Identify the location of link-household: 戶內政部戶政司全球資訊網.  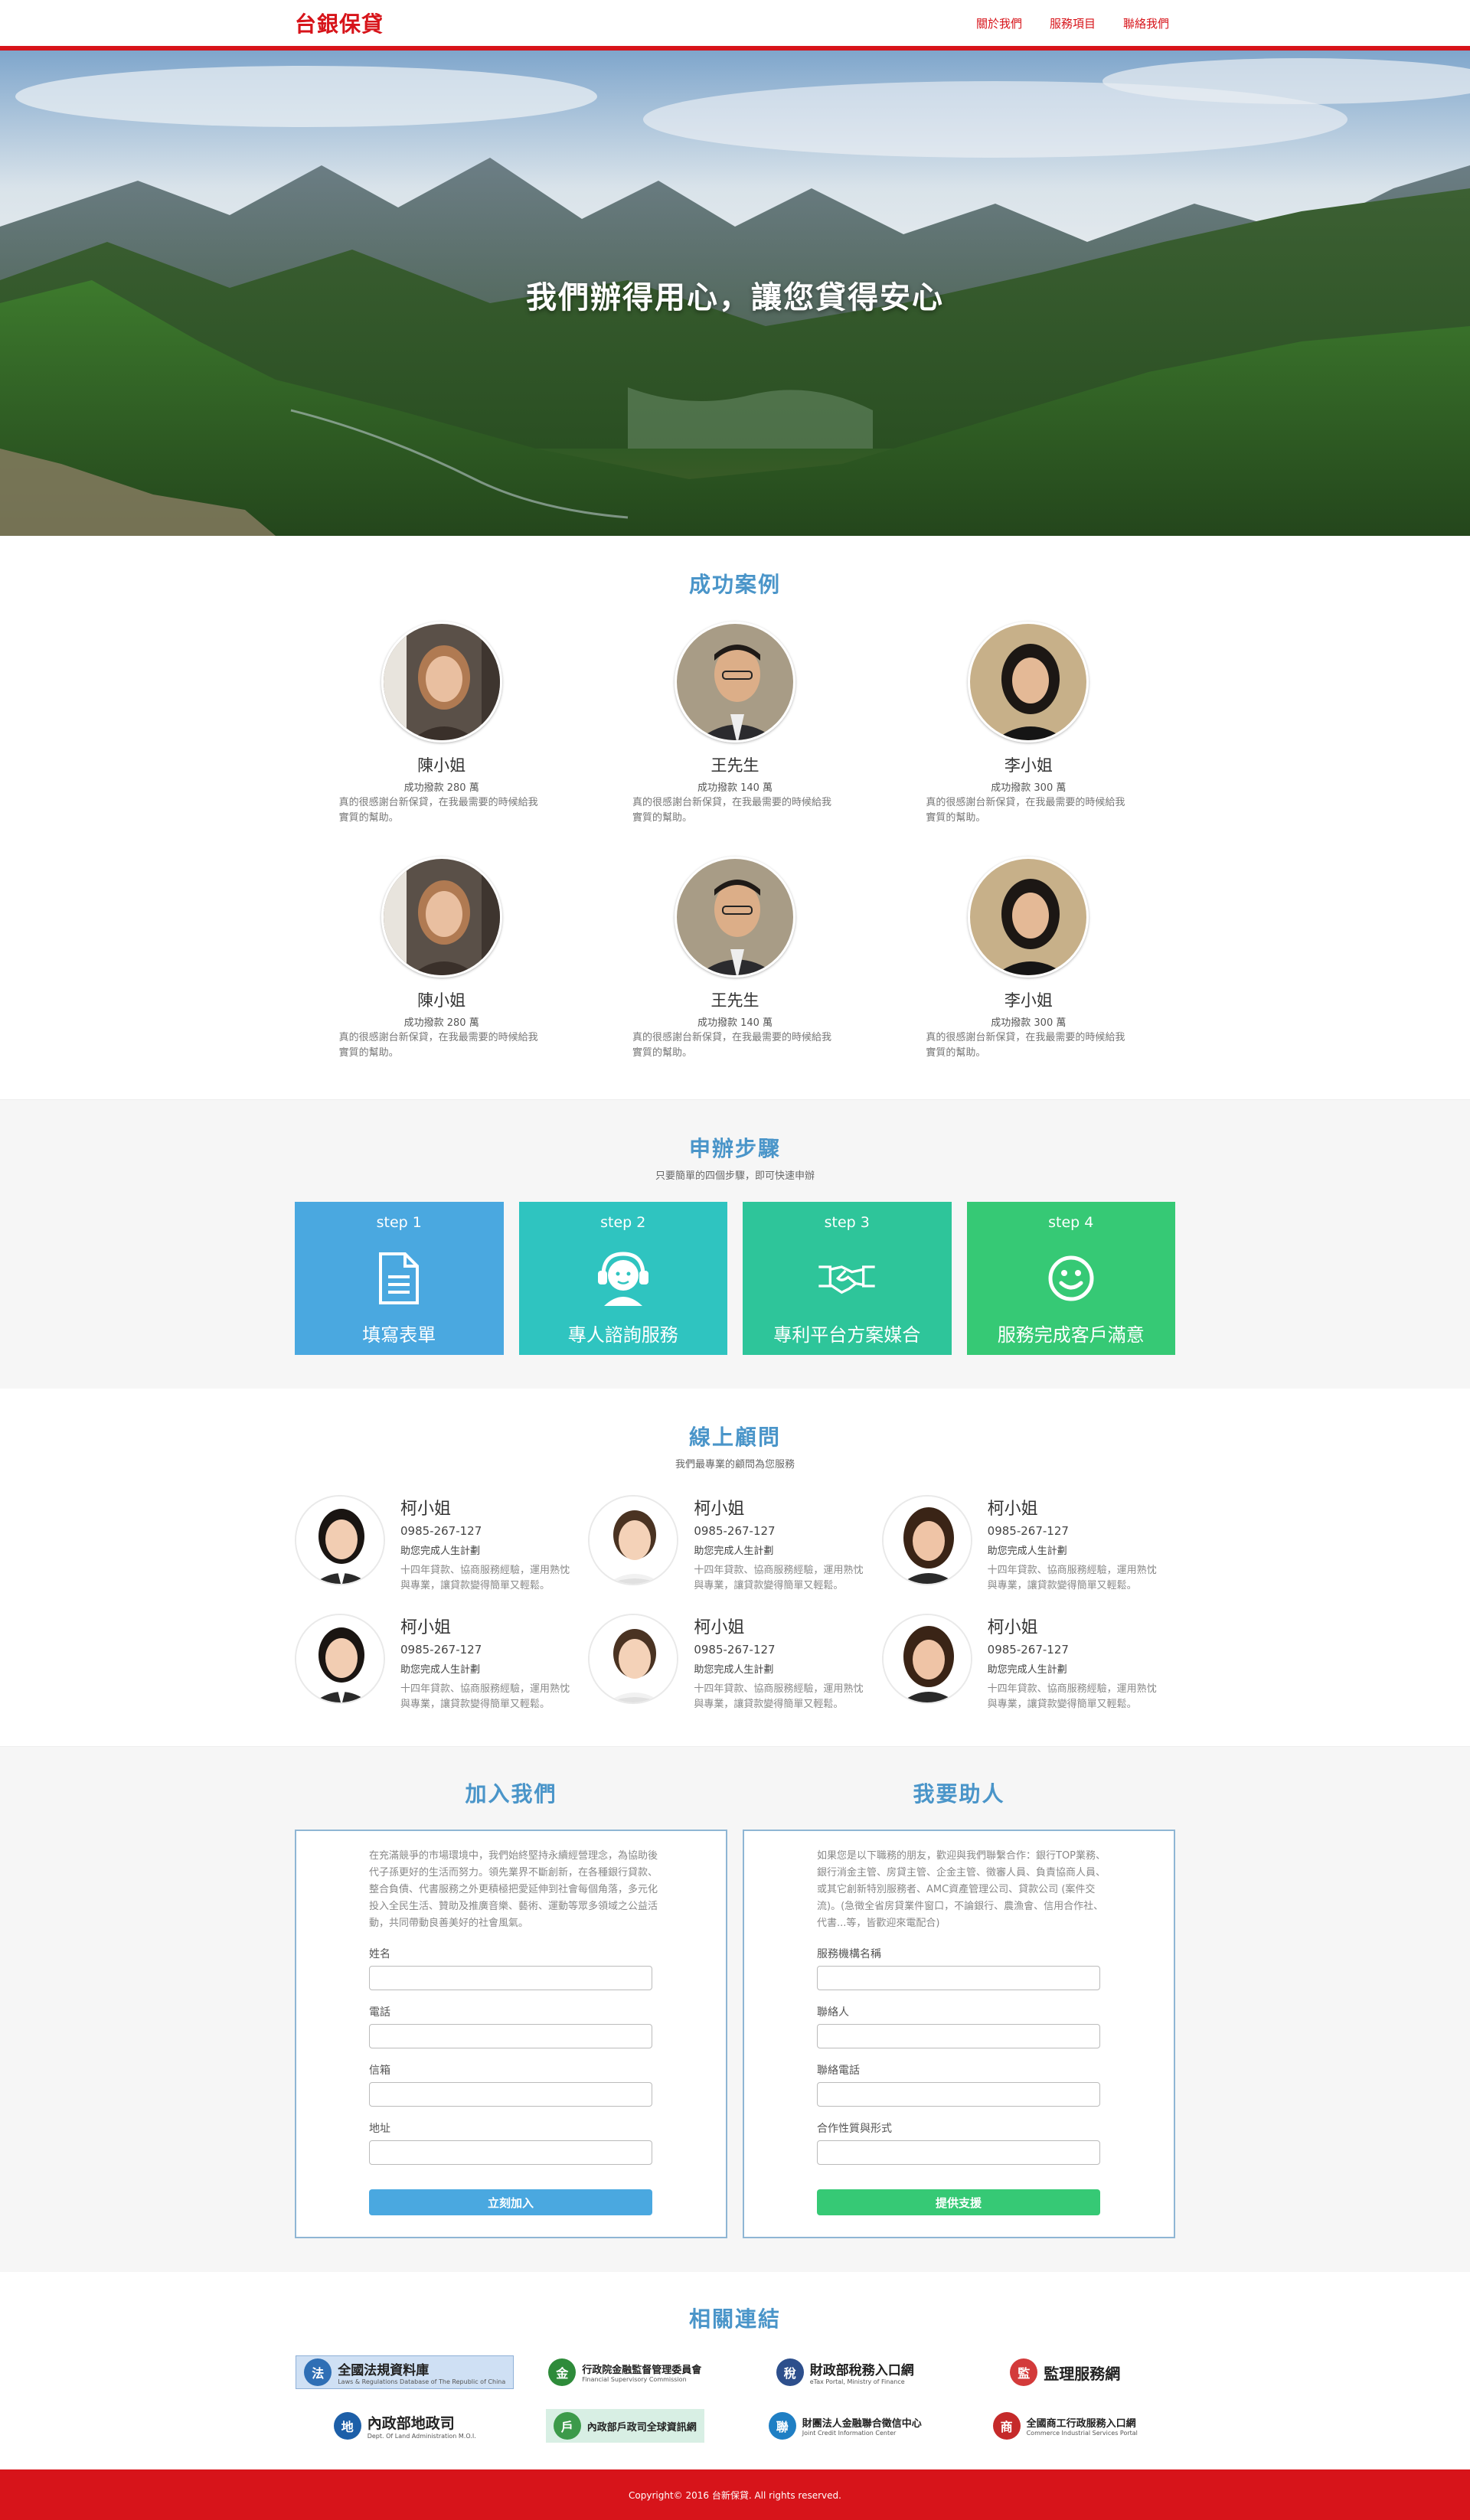
(625, 2425).